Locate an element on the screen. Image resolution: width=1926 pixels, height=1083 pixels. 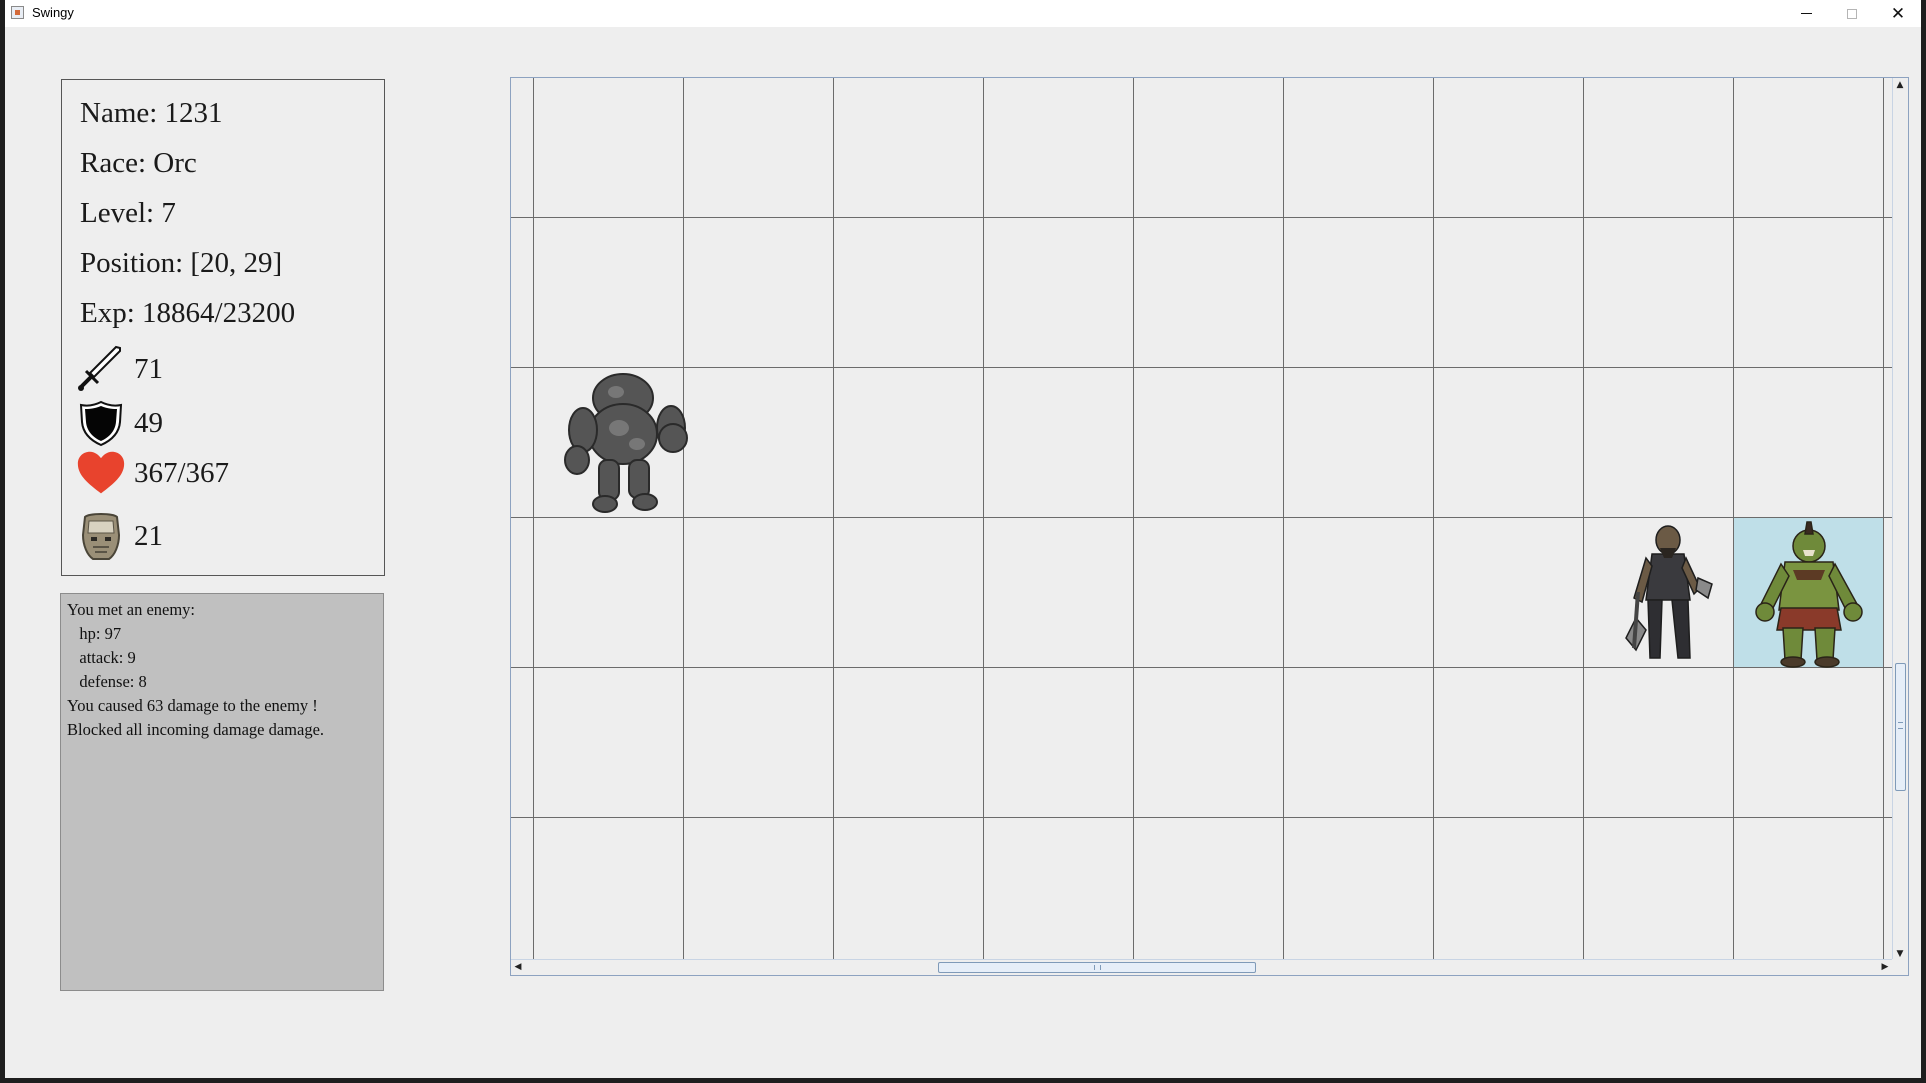
hero-position: Position: [20, 29] is located at coordinates (181, 263).